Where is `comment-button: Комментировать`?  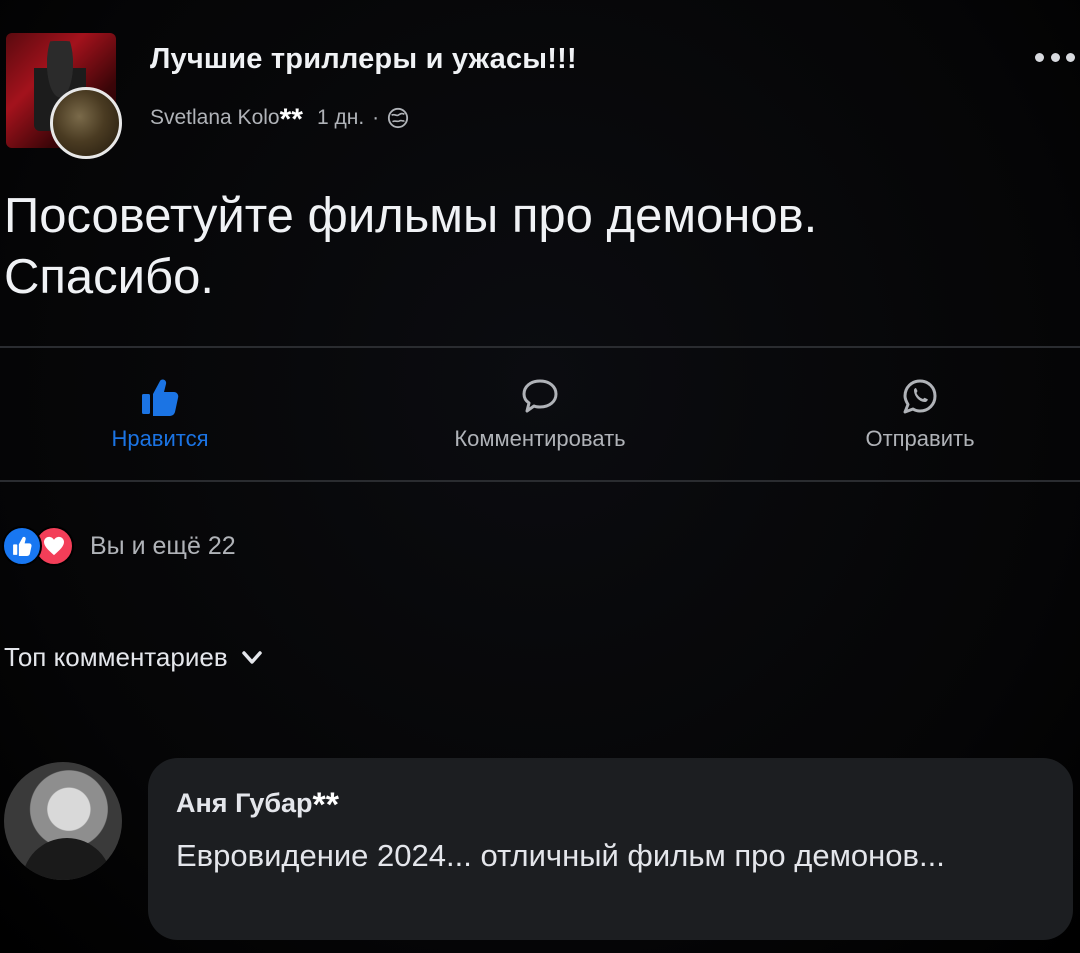
comment-button: Комментировать is located at coordinates (540, 414).